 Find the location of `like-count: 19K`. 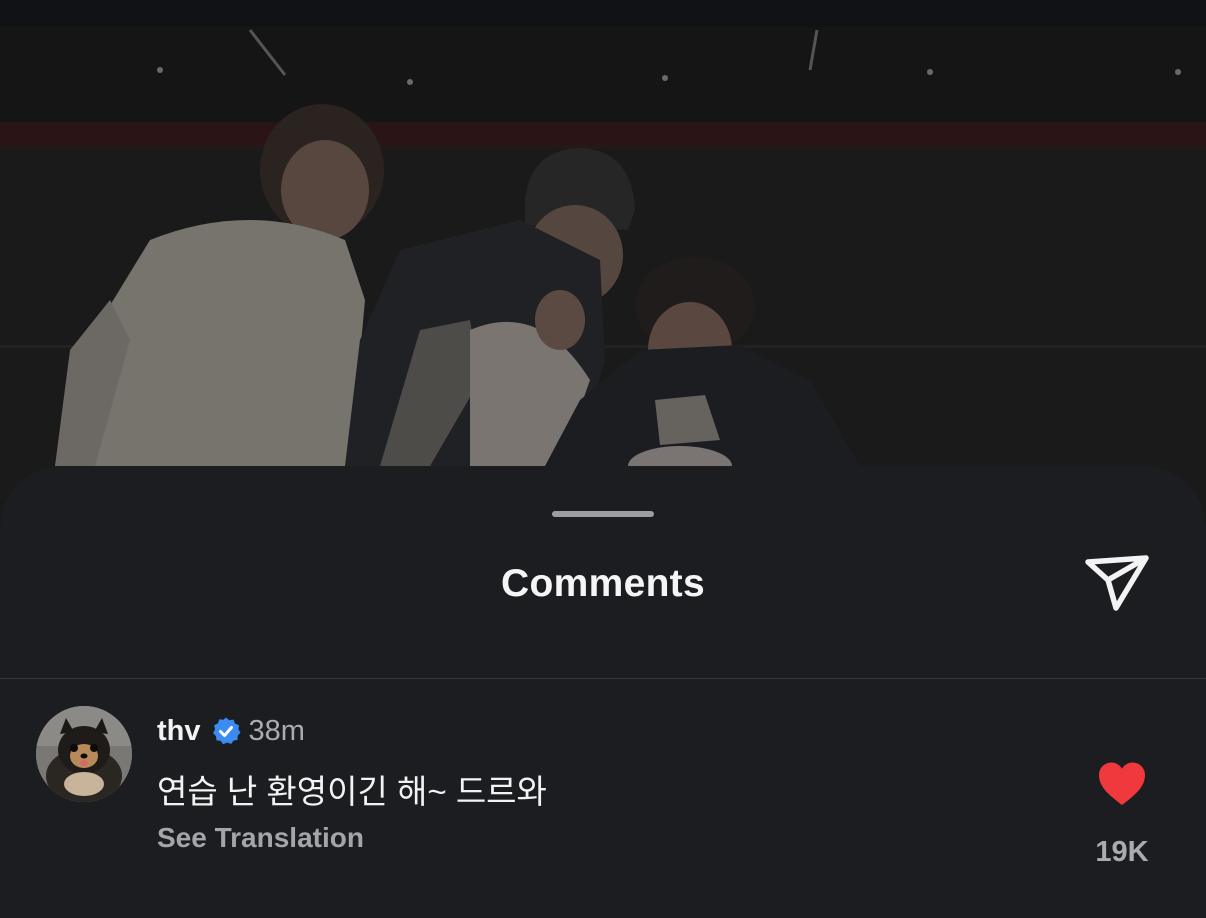

like-count: 19K is located at coordinates (1122, 852).